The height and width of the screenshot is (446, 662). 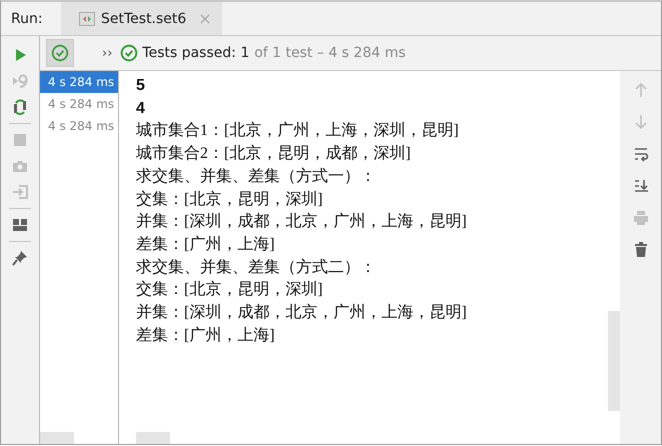 What do you see at coordinates (274, 154) in the screenshot?
I see `console-line: 城市集合2：[北京，昆明，成都，深圳]` at bounding box center [274, 154].